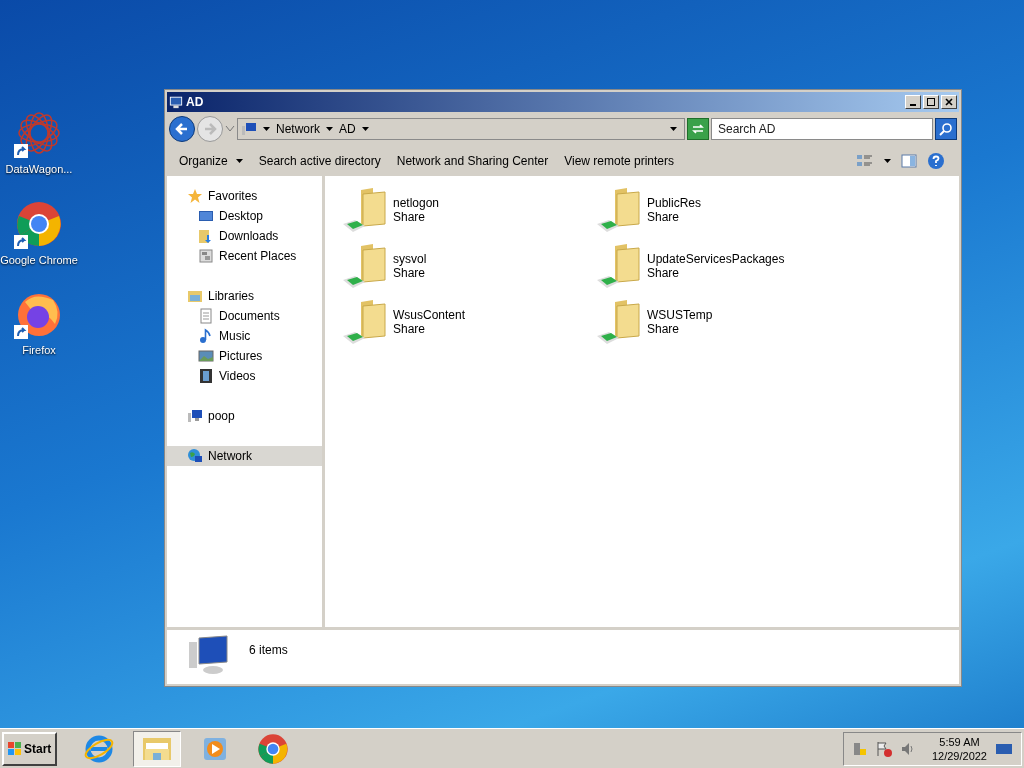  I want to click on maximize-icon, so click(931, 102).